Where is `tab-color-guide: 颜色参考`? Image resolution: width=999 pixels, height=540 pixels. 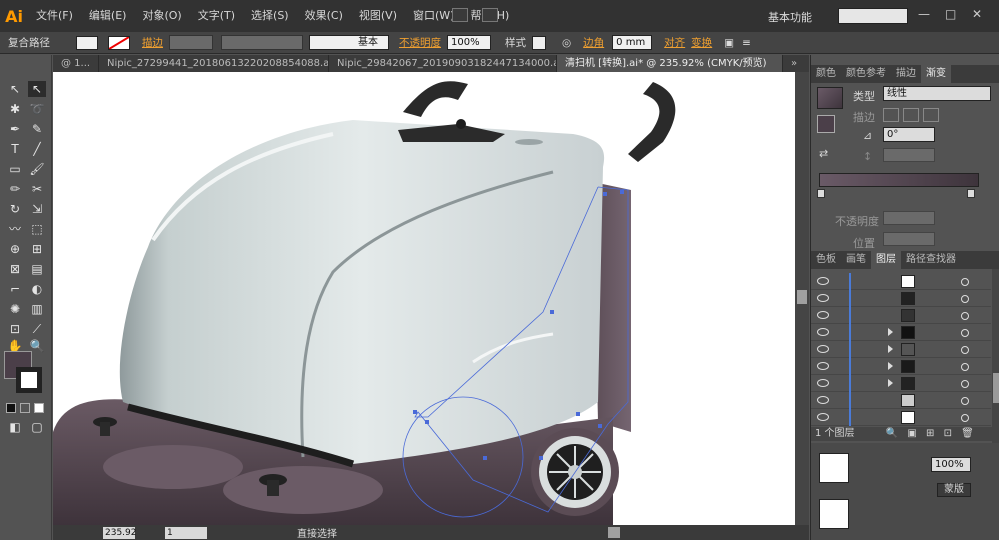
tab-color-guide: 颜色参考 is located at coordinates (866, 74).